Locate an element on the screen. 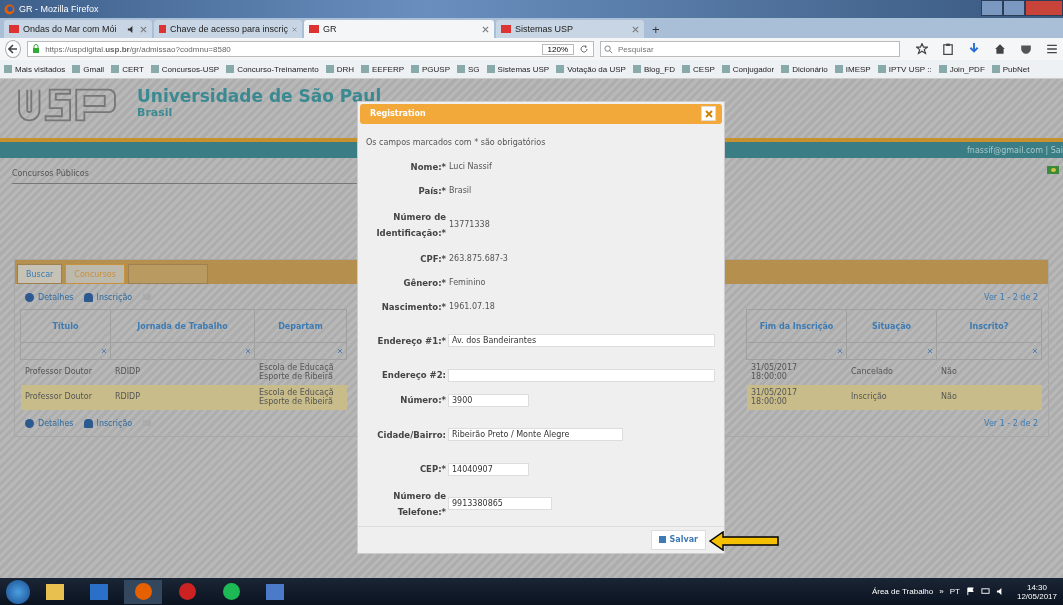 The height and width of the screenshot is (605, 1063). bookmark-link: Gmail is located at coordinates (88, 69).